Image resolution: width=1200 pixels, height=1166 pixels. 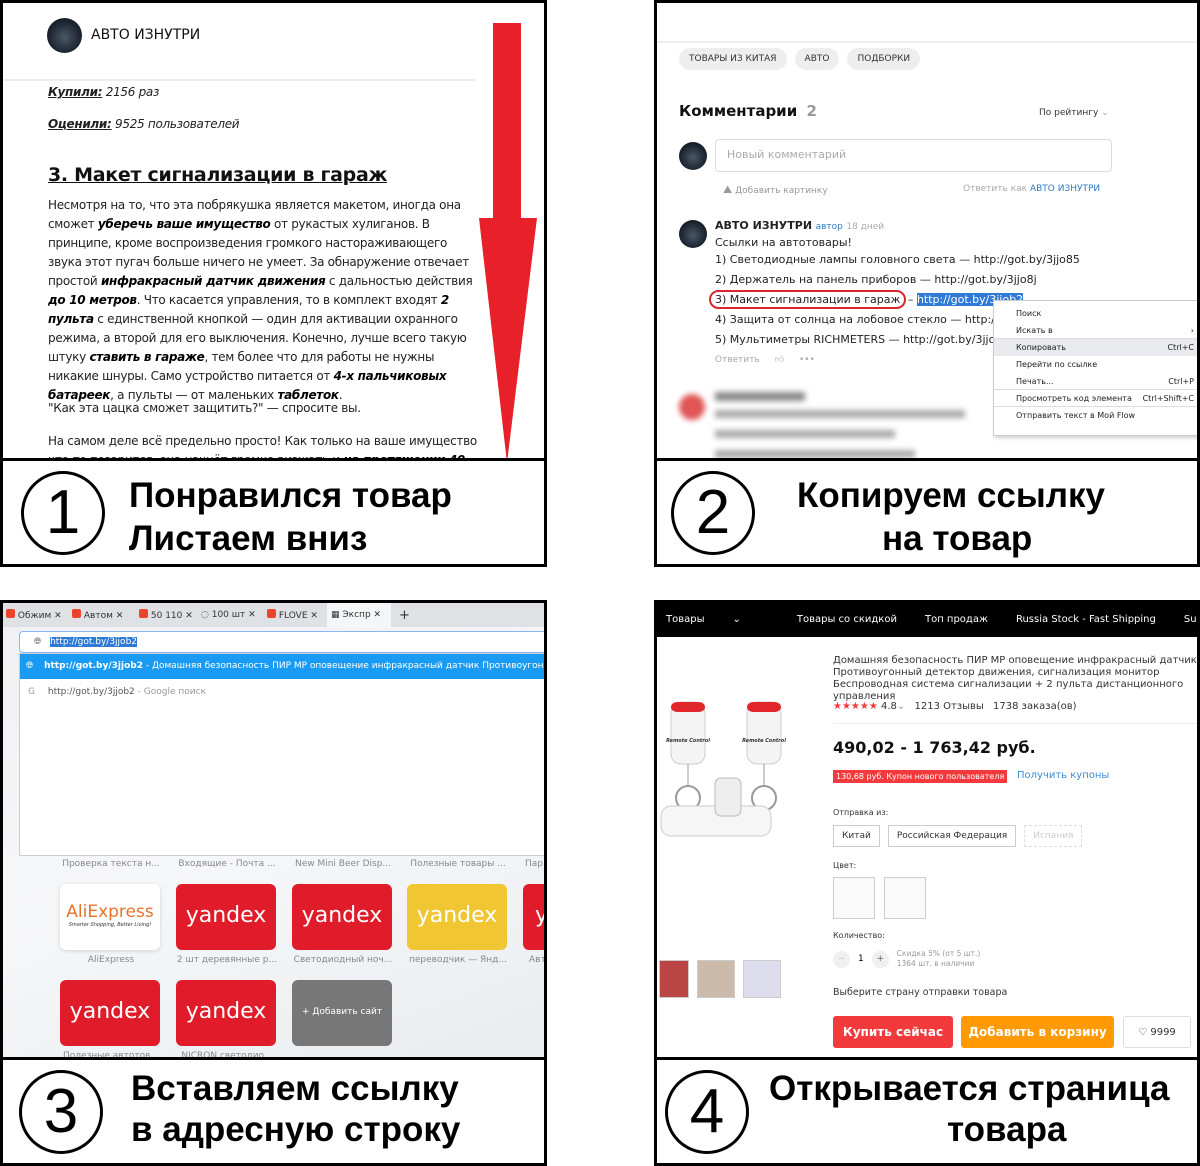 What do you see at coordinates (920, 992) in the screenshot?
I see `choose-country-hint: Выберите страну отправки товара` at bounding box center [920, 992].